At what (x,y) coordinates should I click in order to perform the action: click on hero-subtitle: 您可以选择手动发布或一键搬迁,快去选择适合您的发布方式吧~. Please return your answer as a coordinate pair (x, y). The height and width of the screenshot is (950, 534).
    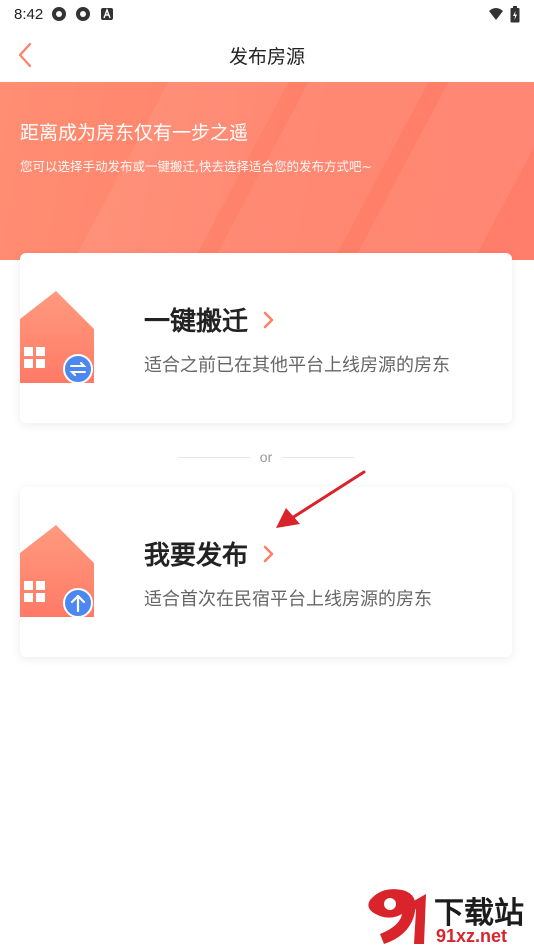
    Looking at the image, I should click on (196, 166).